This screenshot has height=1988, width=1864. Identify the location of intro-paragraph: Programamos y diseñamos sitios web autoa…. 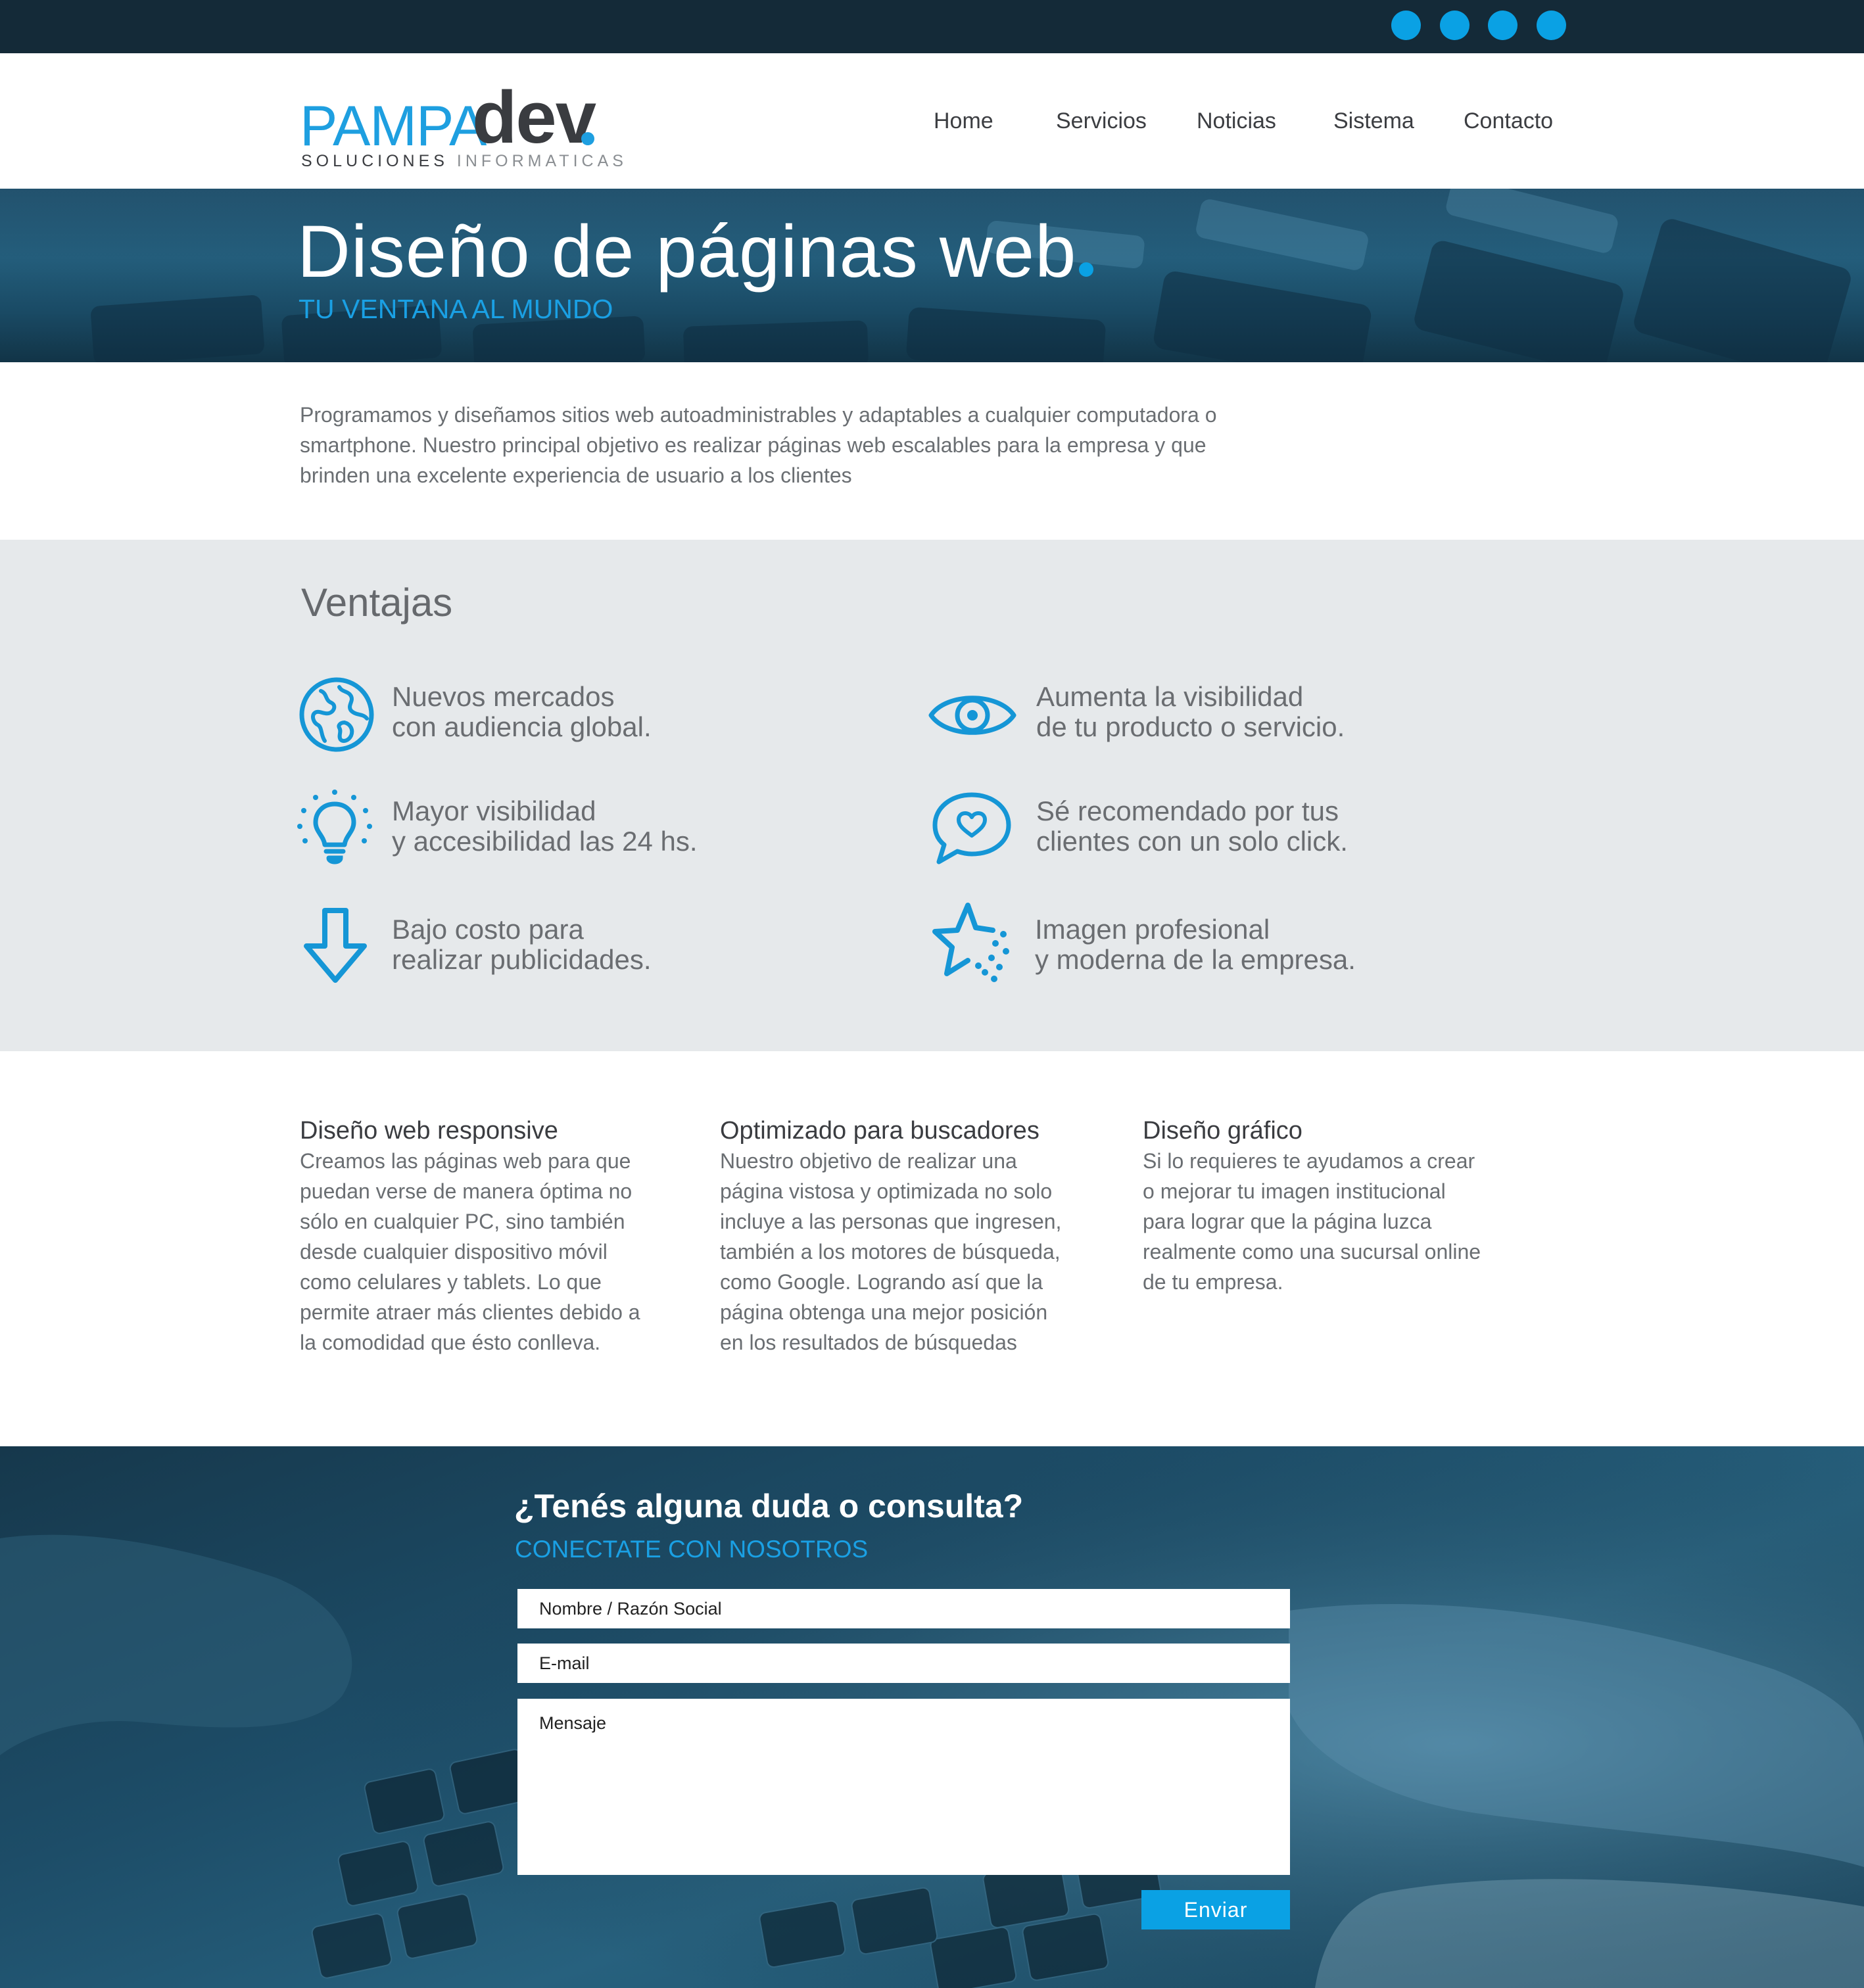
(758, 445).